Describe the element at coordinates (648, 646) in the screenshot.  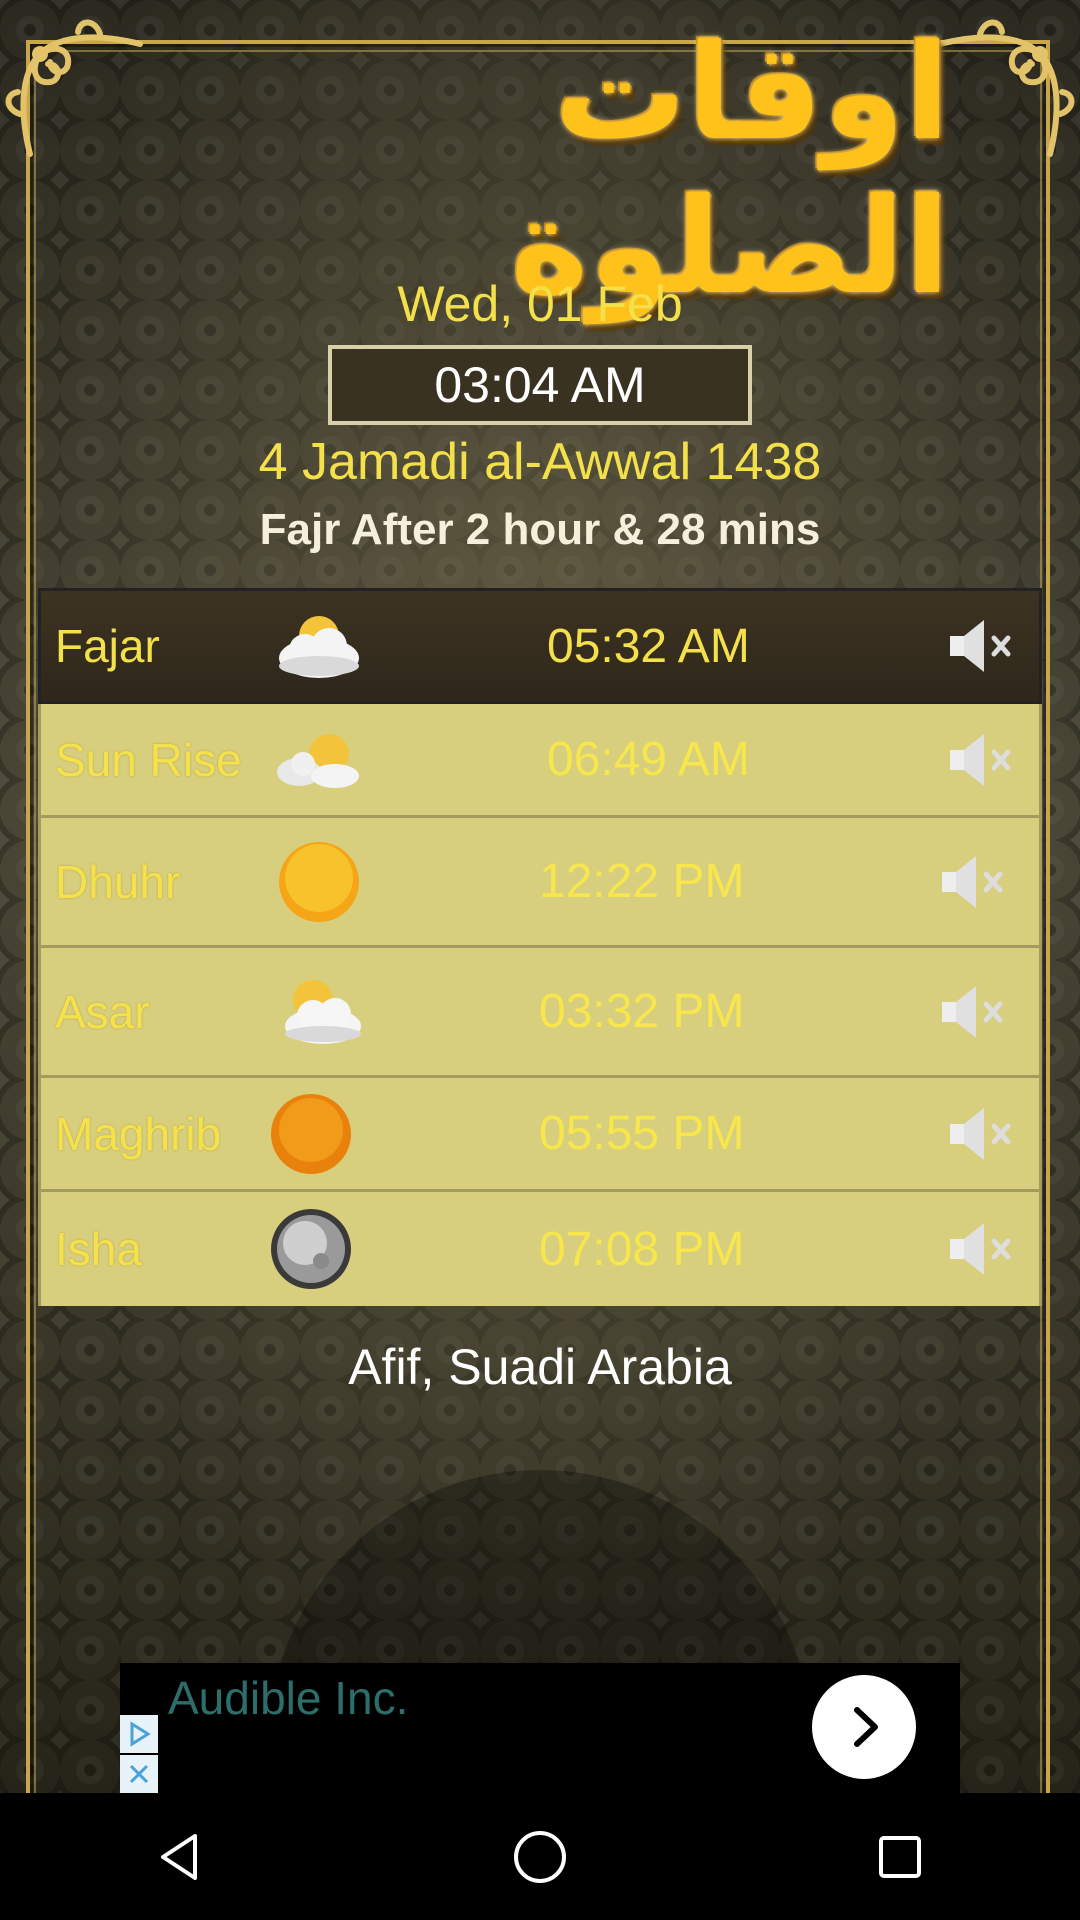
I see `prayer-time: 05:32 AM` at that location.